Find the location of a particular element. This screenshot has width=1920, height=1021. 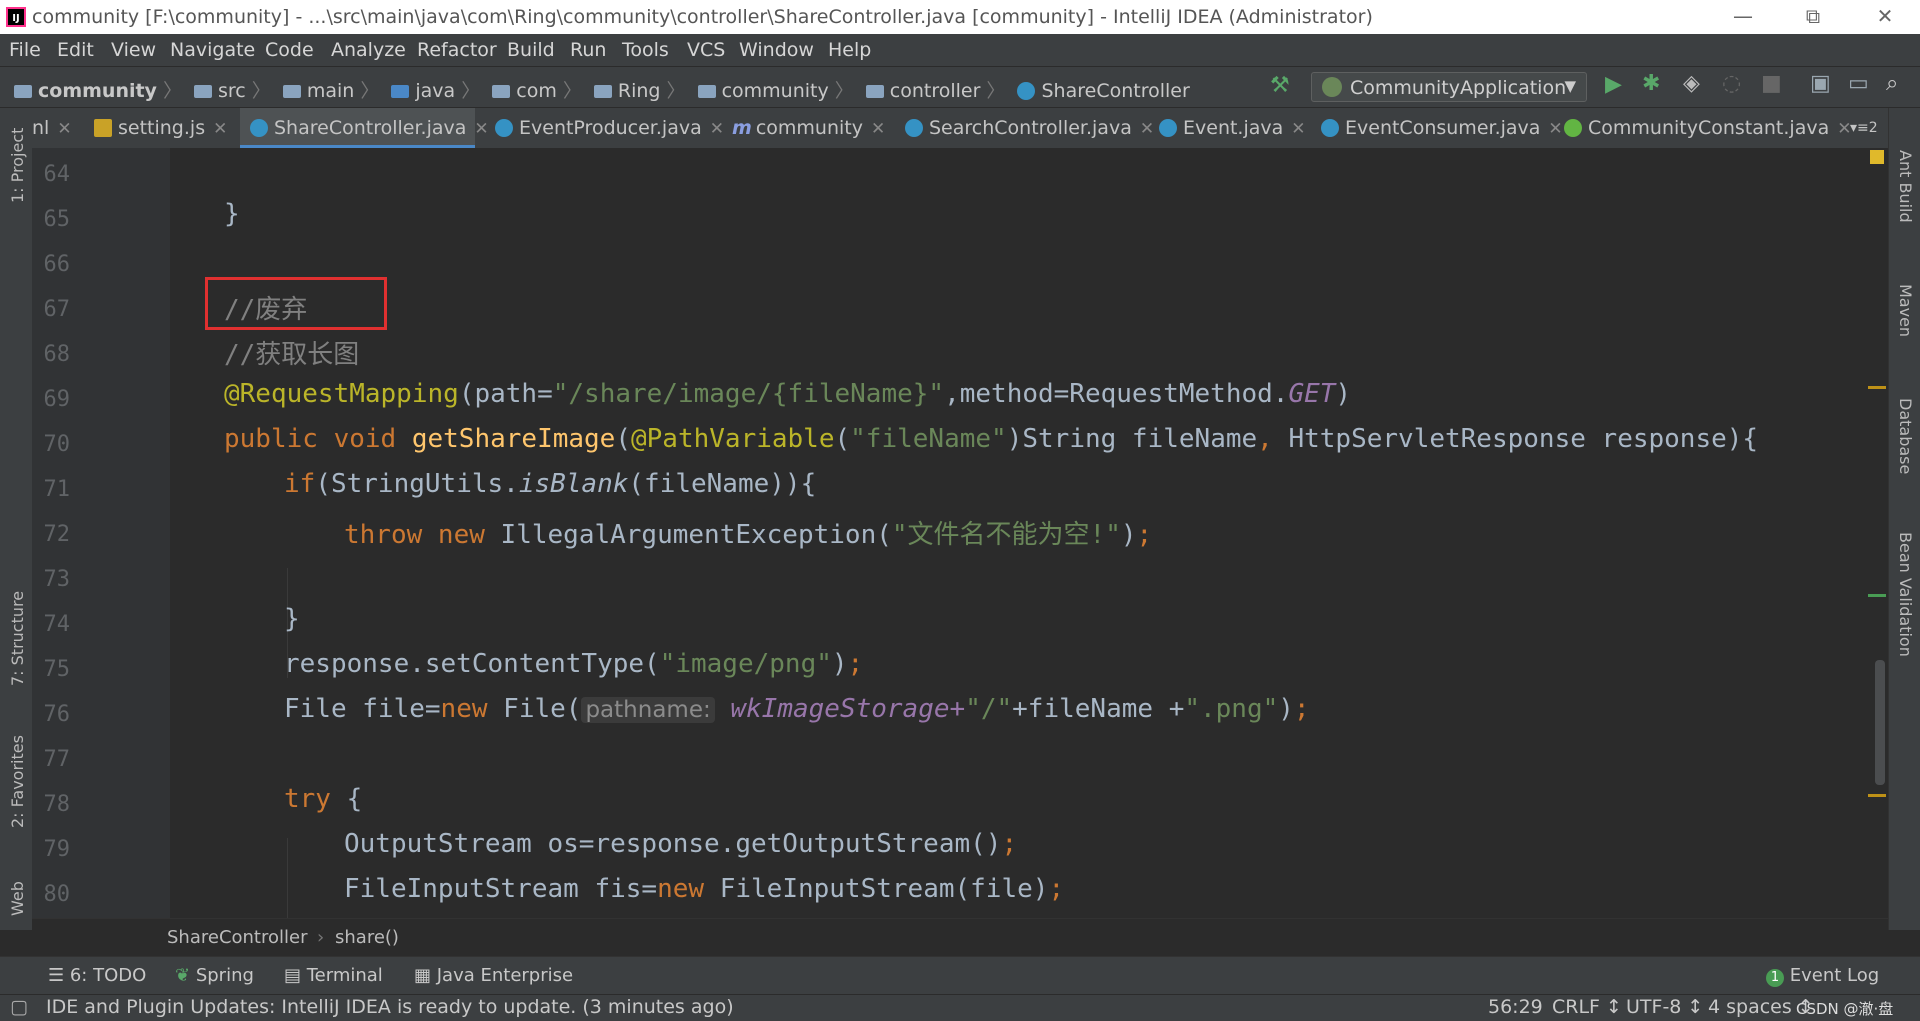

chevron-down-icon: ▼ is located at coordinates (1570, 86).